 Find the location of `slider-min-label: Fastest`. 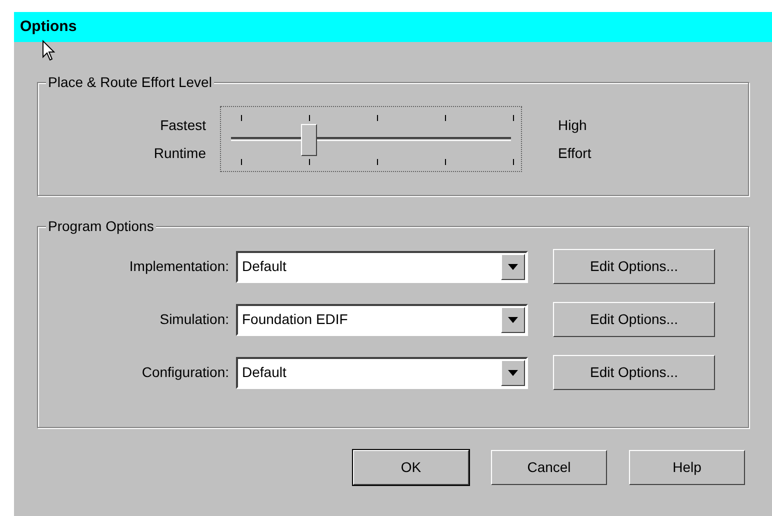

slider-min-label: Fastest is located at coordinates (183, 125).